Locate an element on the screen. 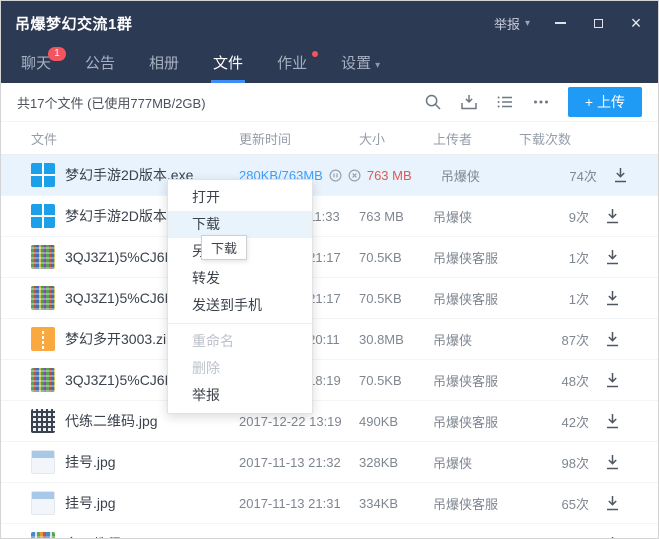 The width and height of the screenshot is (659, 539). file-updated-time: 2017-11-13 21:32 is located at coordinates (290, 462).